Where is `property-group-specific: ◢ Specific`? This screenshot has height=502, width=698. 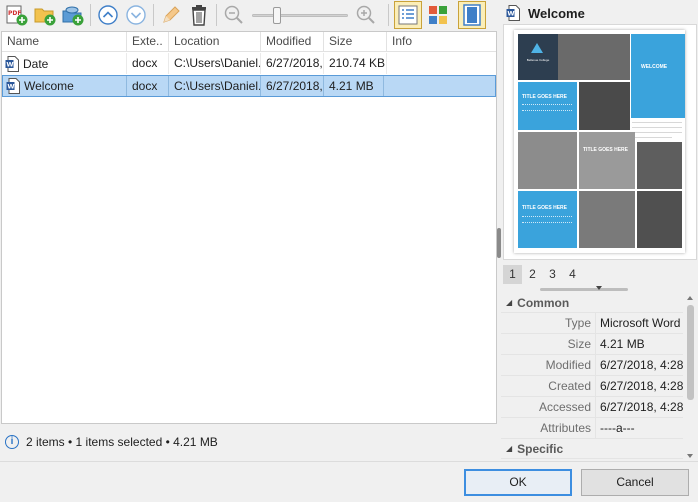 property-group-specific: ◢ Specific is located at coordinates (592, 449).